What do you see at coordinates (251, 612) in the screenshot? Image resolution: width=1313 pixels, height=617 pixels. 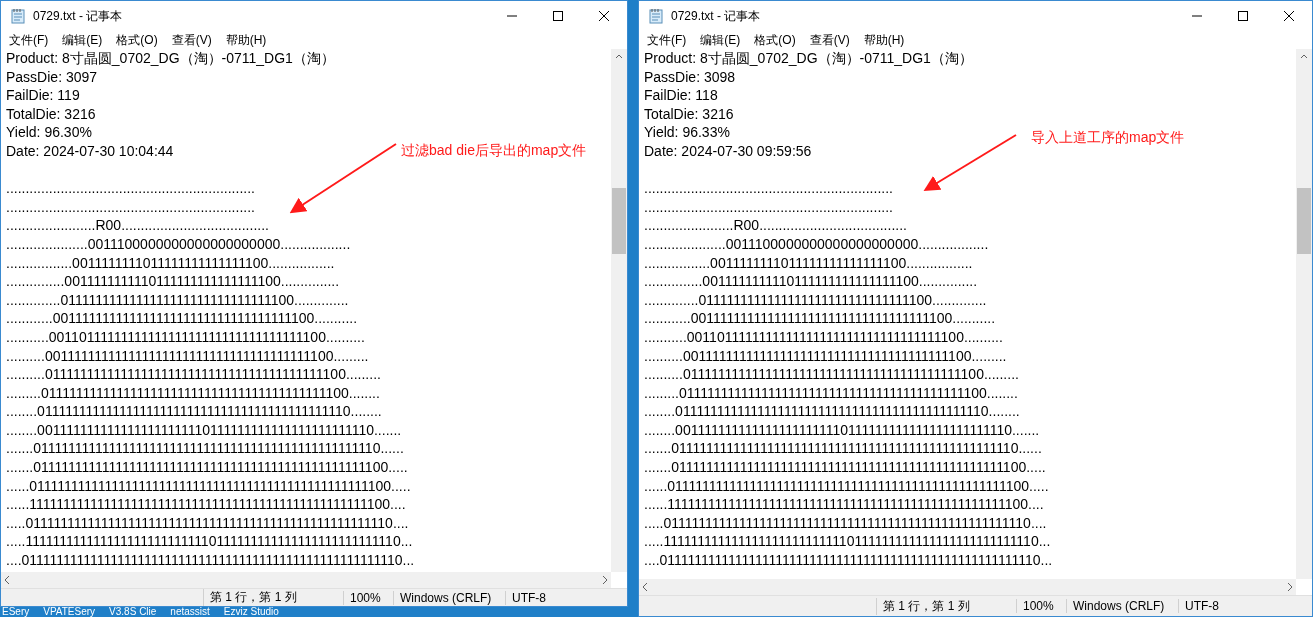 I see `desktop-icon-label: Ezviz Studio` at bounding box center [251, 612].